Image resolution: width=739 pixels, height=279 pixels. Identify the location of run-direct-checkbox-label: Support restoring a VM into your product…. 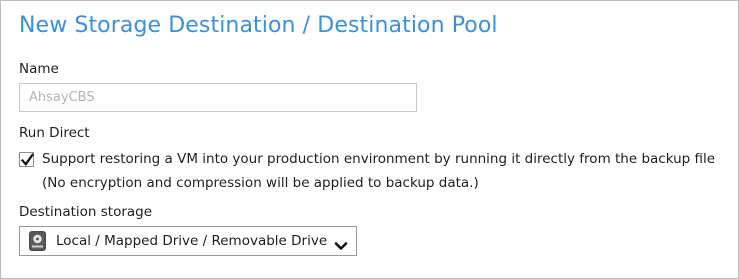
(378, 159).